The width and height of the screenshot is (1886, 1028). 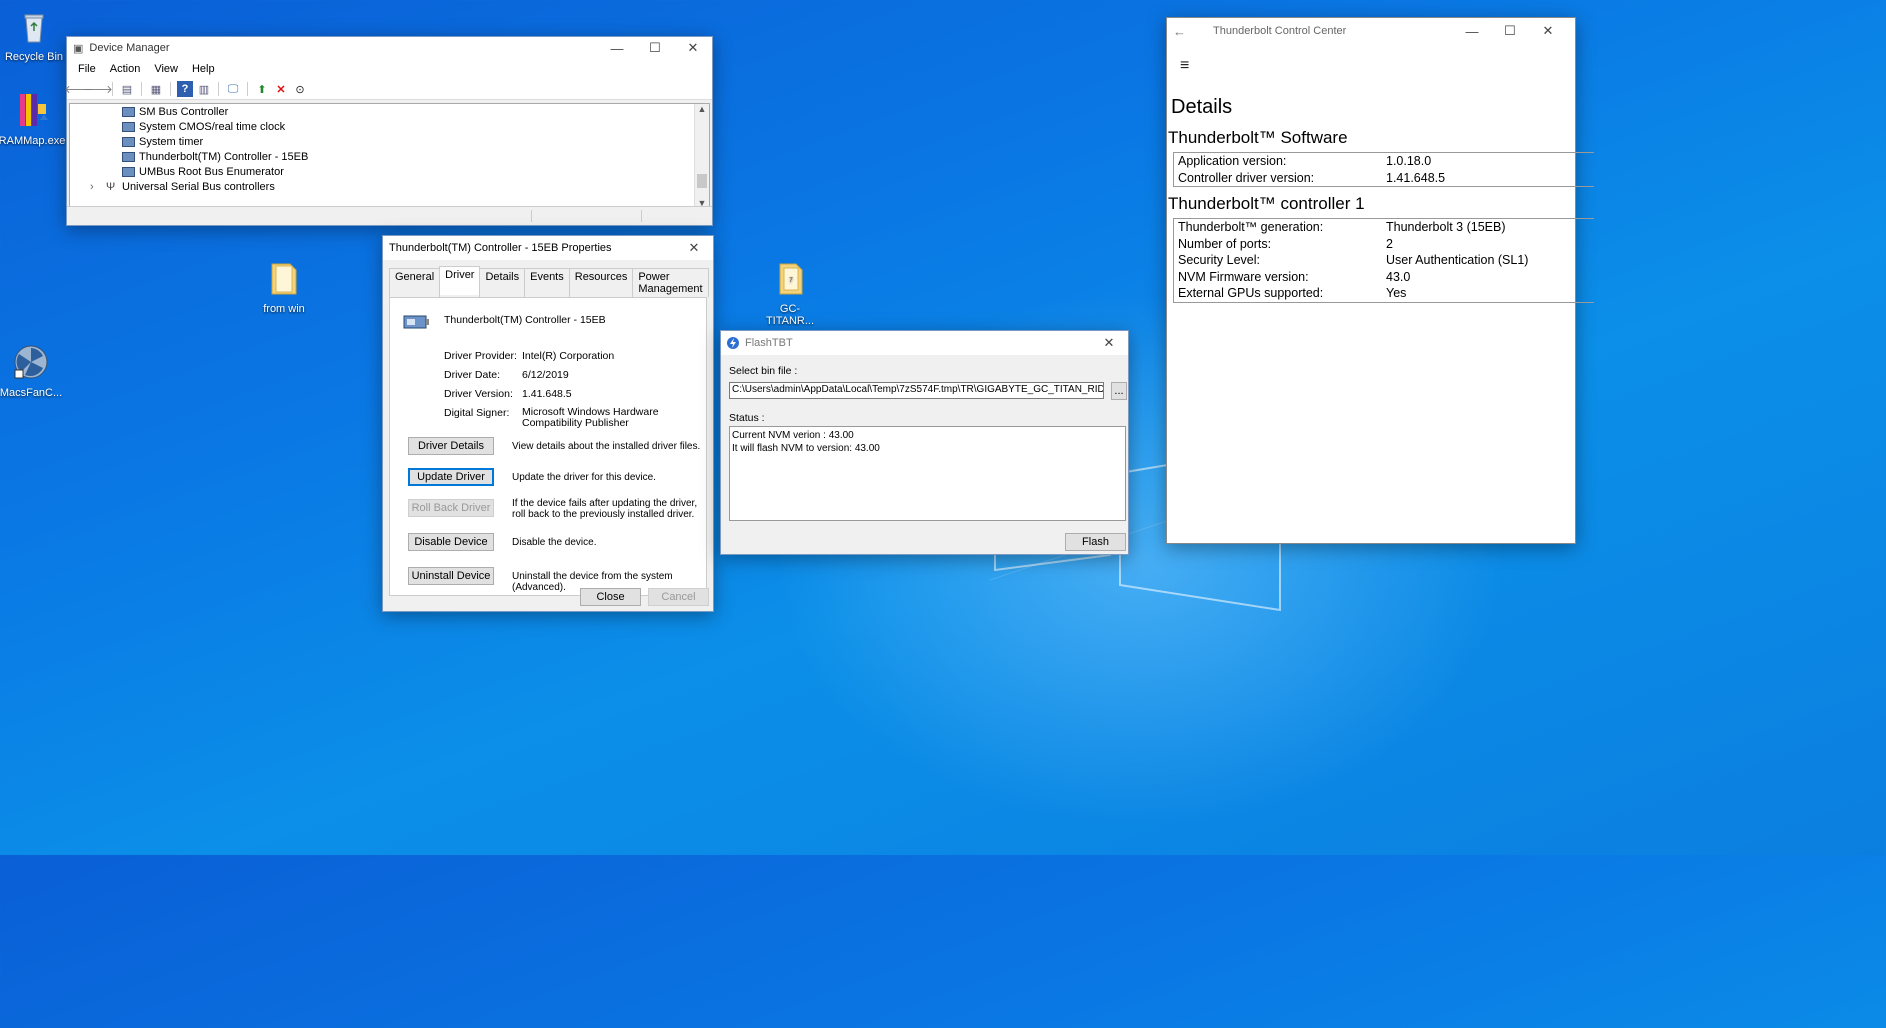 What do you see at coordinates (584, 477) in the screenshot?
I see `update-driver-desc: Update the driver for this device.` at bounding box center [584, 477].